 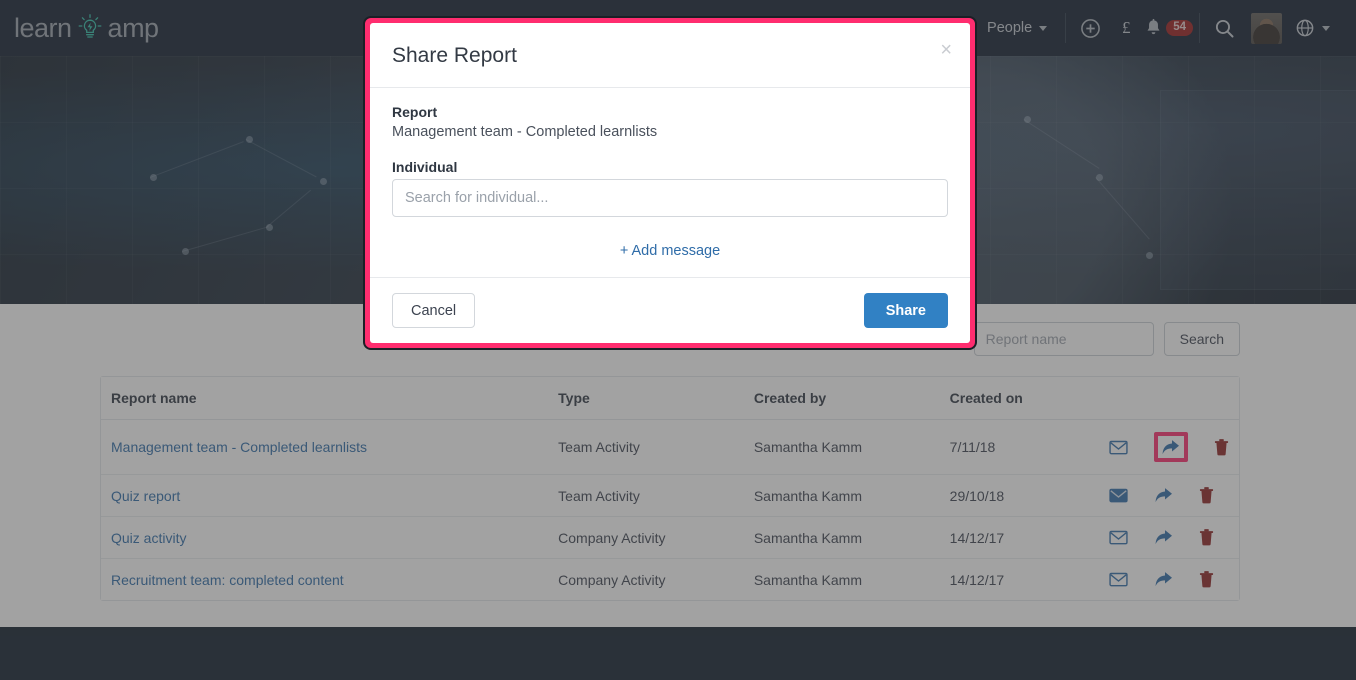 I want to click on add-message-link: + Add message, so click(x=670, y=251).